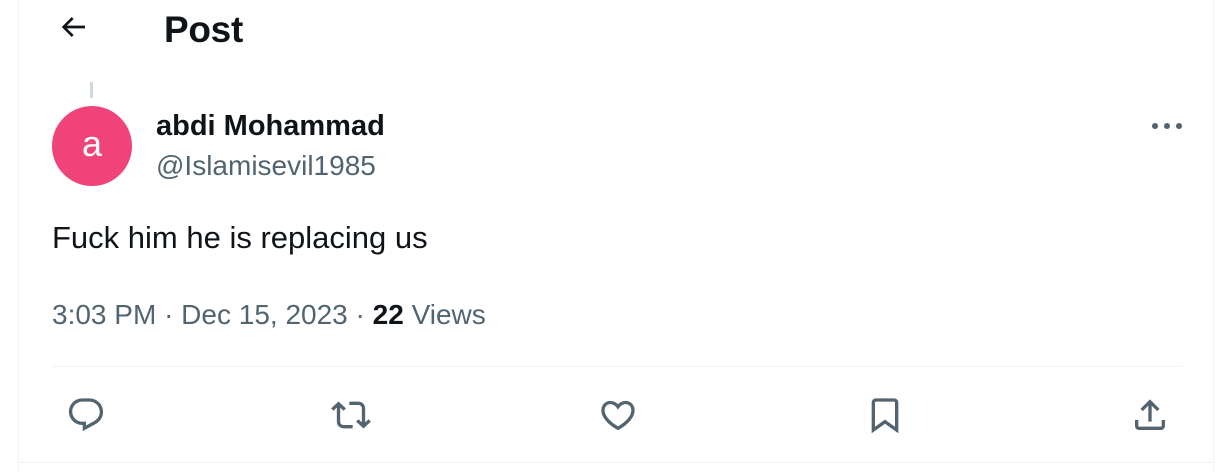 This screenshot has width=1232, height=472. I want to click on back-button, so click(73, 27).